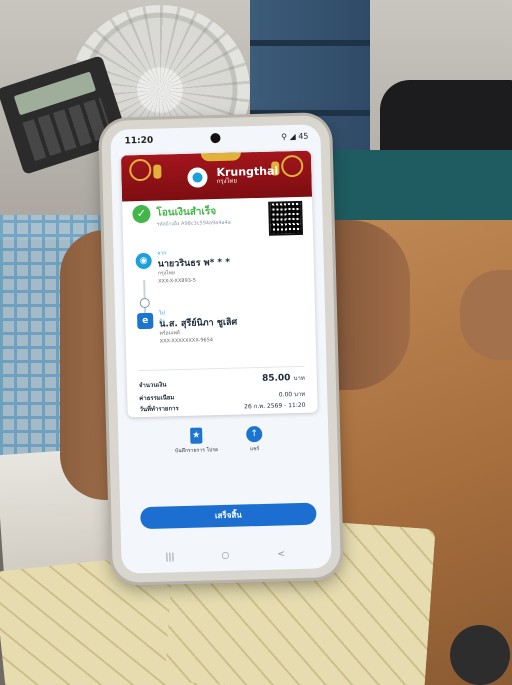 This screenshot has width=512, height=685. I want to click on action-bar: ★ บันทึกรายการ โปรด ↑ แชร์, so click(223, 451).